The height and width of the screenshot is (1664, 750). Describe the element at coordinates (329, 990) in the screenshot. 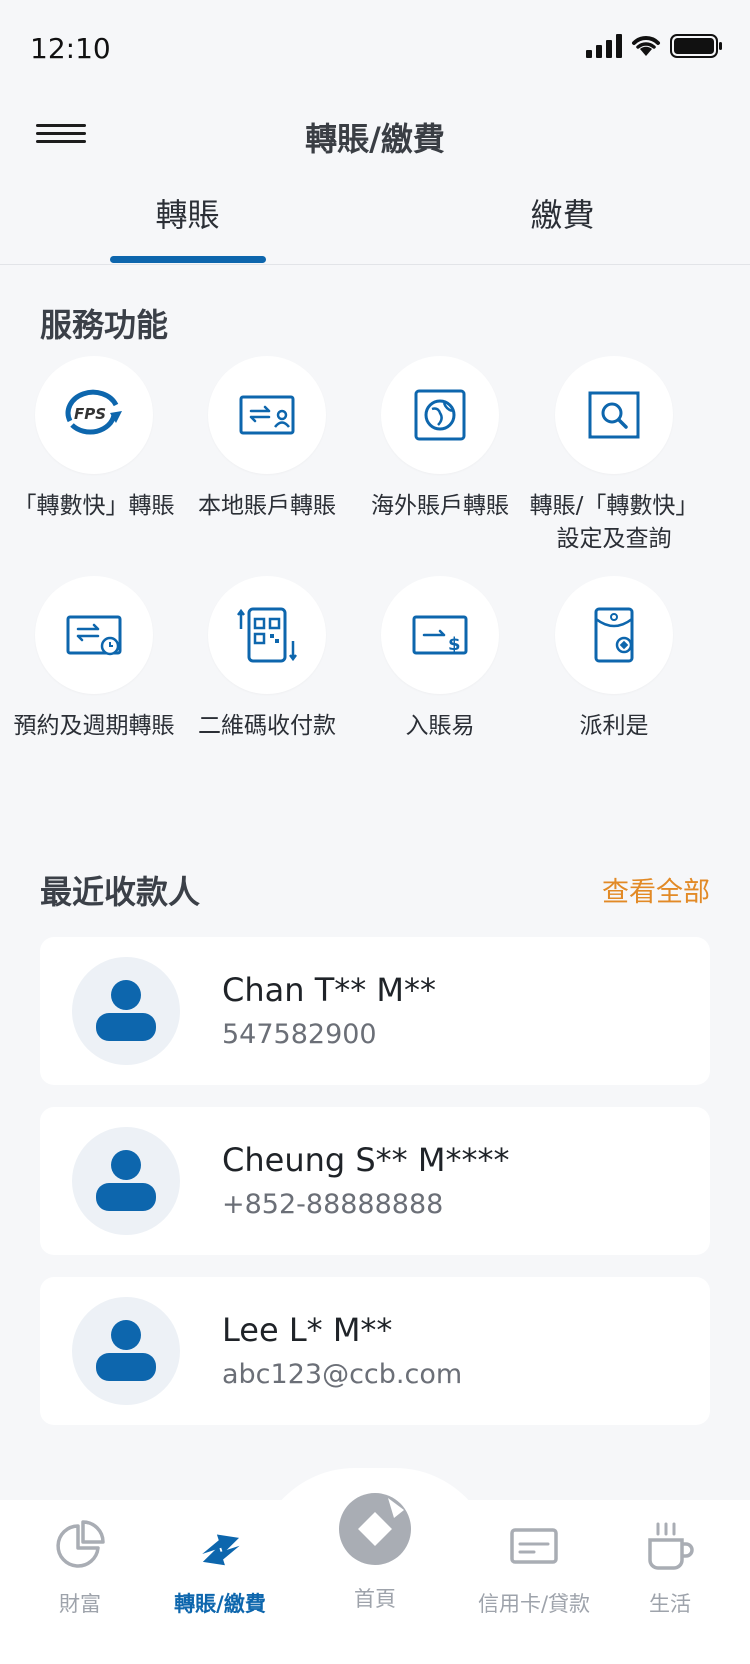

I see `payee-name: Chan T** M**` at that location.